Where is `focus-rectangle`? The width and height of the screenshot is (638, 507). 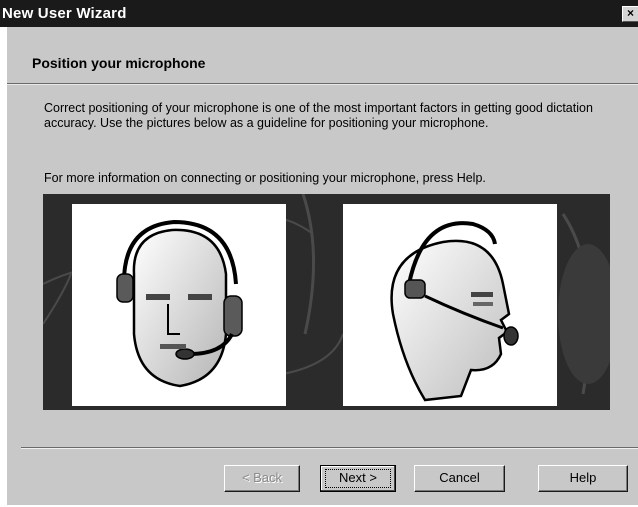 focus-rectangle is located at coordinates (358, 478).